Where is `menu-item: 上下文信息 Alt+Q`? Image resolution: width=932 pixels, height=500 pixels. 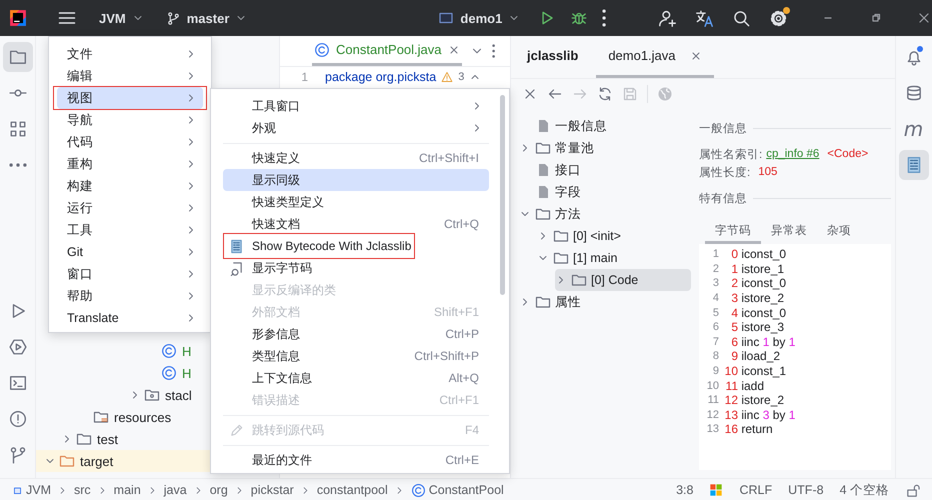 menu-item: 上下文信息 Alt+Q is located at coordinates (356, 378).